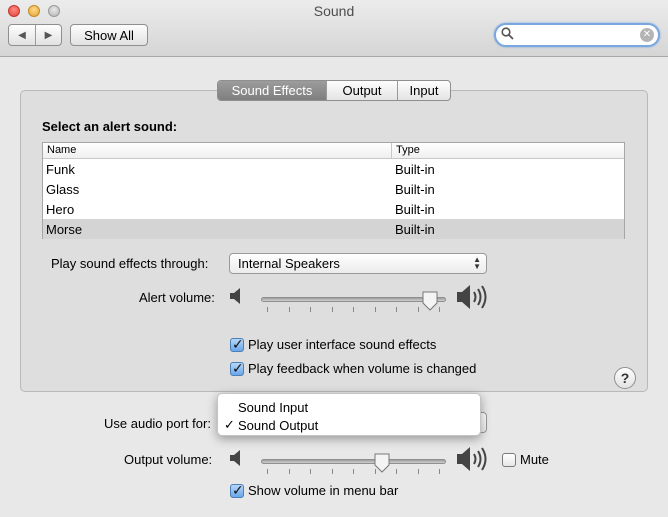 This screenshot has height=517, width=668. What do you see at coordinates (625, 378) in the screenshot?
I see `help-button: ?` at bounding box center [625, 378].